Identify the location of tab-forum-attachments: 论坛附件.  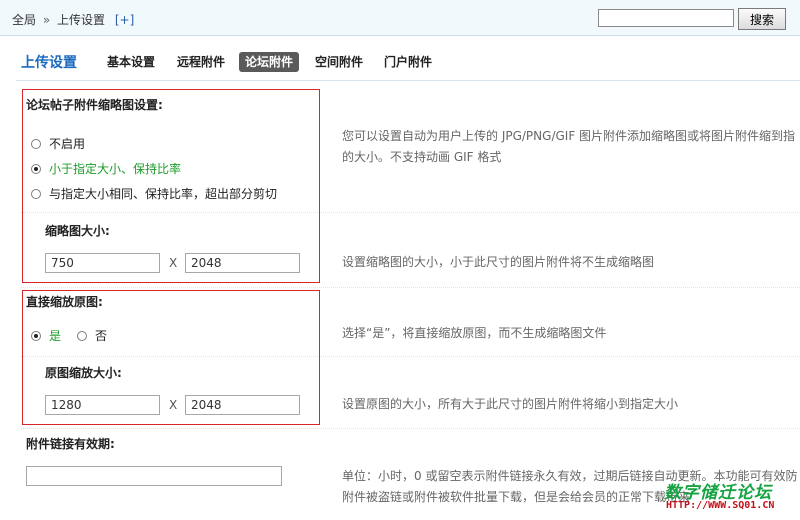
(269, 62).